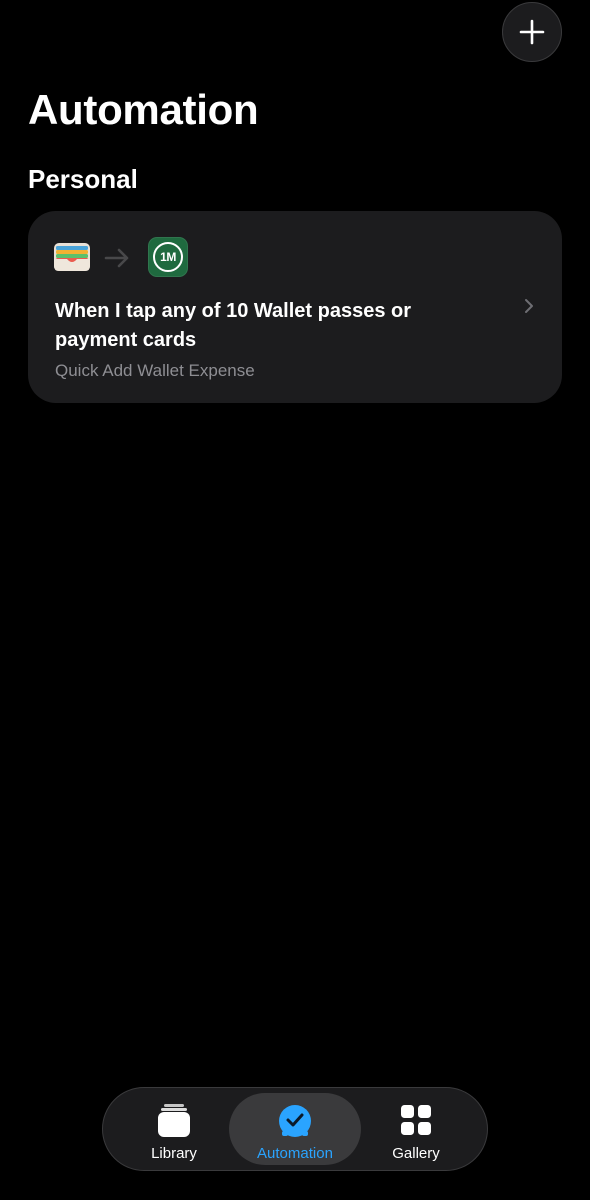  Describe the element at coordinates (416, 1120) in the screenshot. I see `gallery-grid-icon` at that location.